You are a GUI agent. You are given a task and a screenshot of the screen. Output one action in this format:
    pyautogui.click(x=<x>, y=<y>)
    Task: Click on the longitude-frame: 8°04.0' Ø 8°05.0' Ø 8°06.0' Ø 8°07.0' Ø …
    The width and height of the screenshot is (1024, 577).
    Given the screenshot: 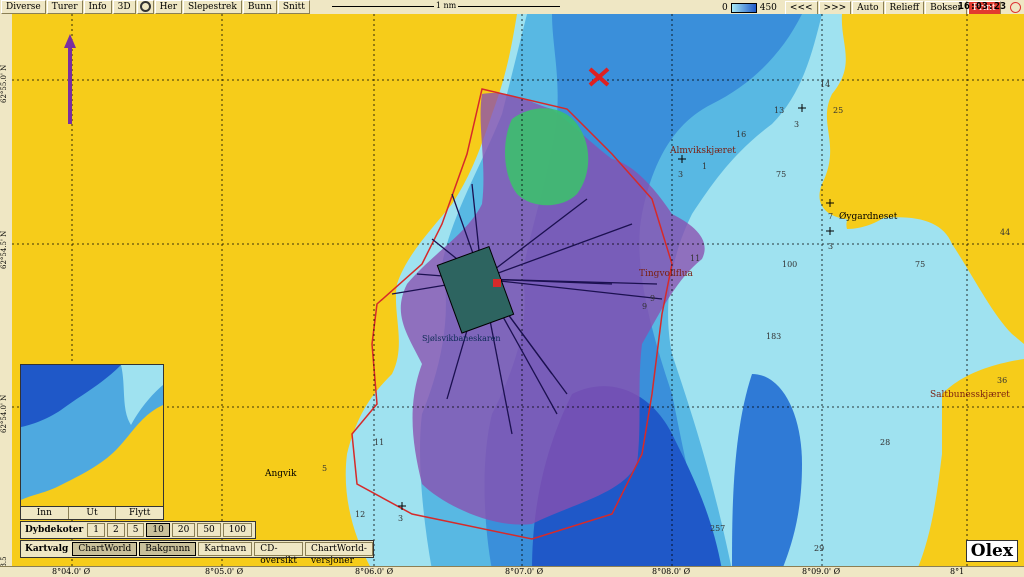 What is the action you would take?
    pyautogui.click(x=512, y=571)
    